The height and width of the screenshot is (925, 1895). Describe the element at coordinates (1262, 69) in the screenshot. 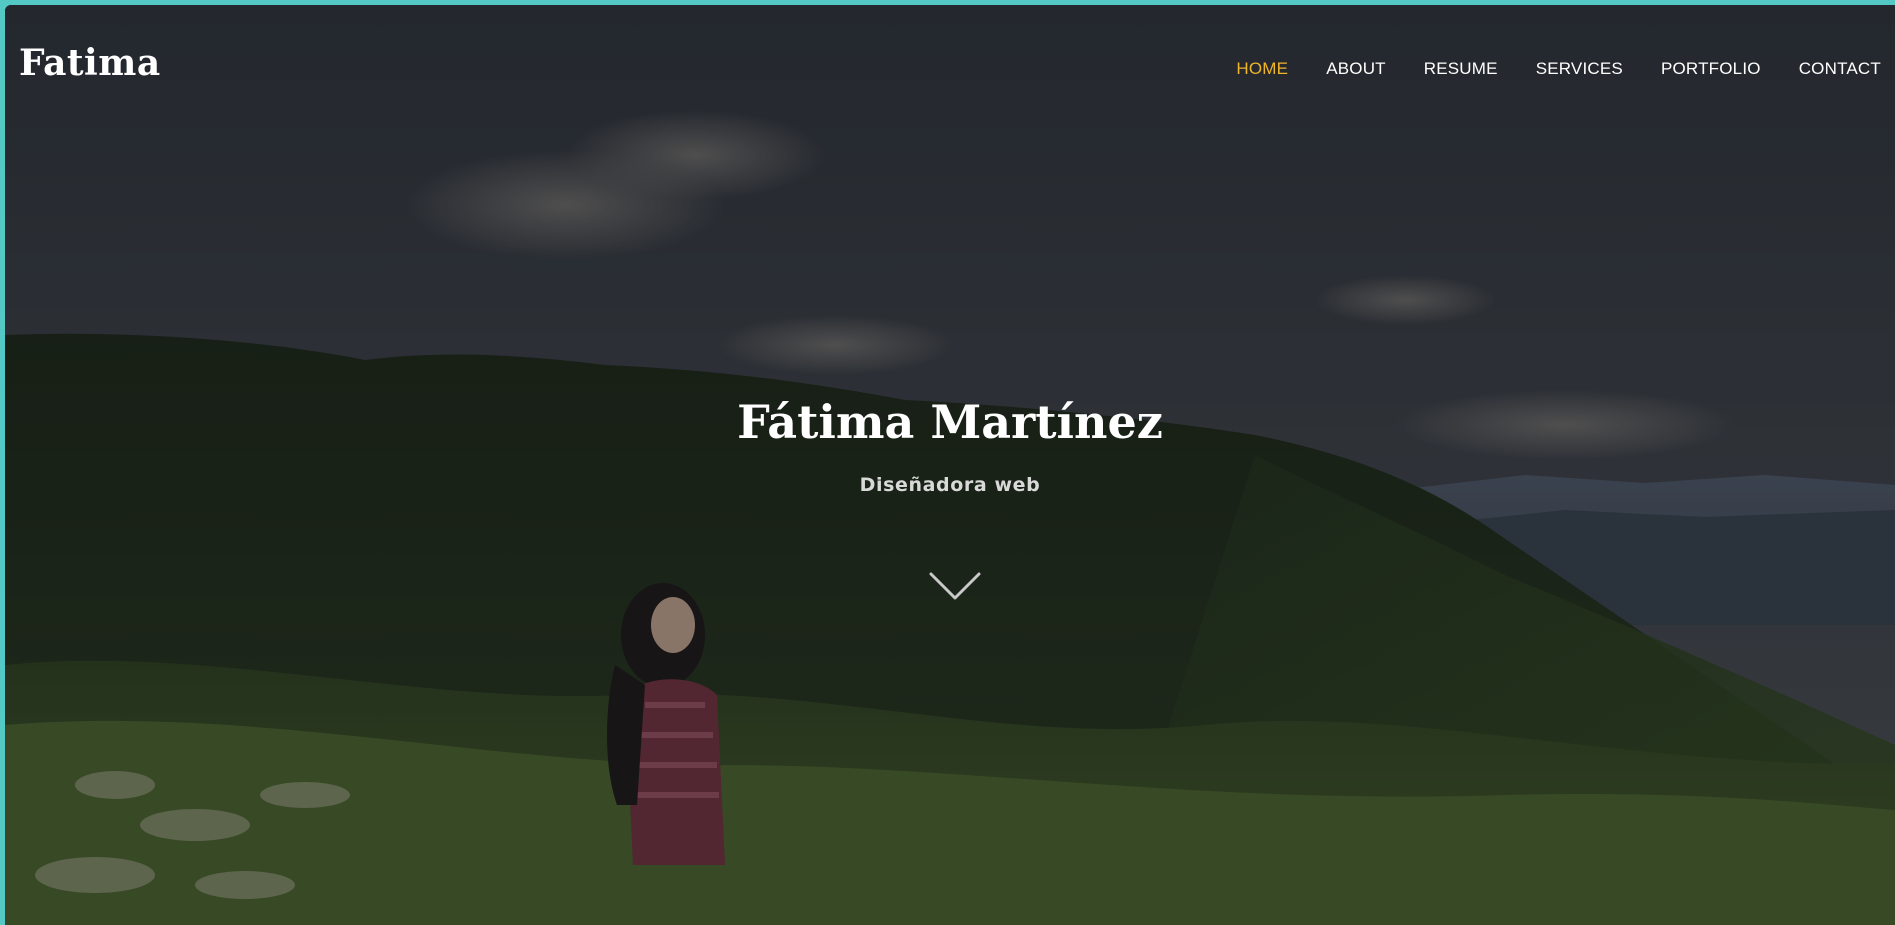

I see `nav-item-home: HOME` at that location.